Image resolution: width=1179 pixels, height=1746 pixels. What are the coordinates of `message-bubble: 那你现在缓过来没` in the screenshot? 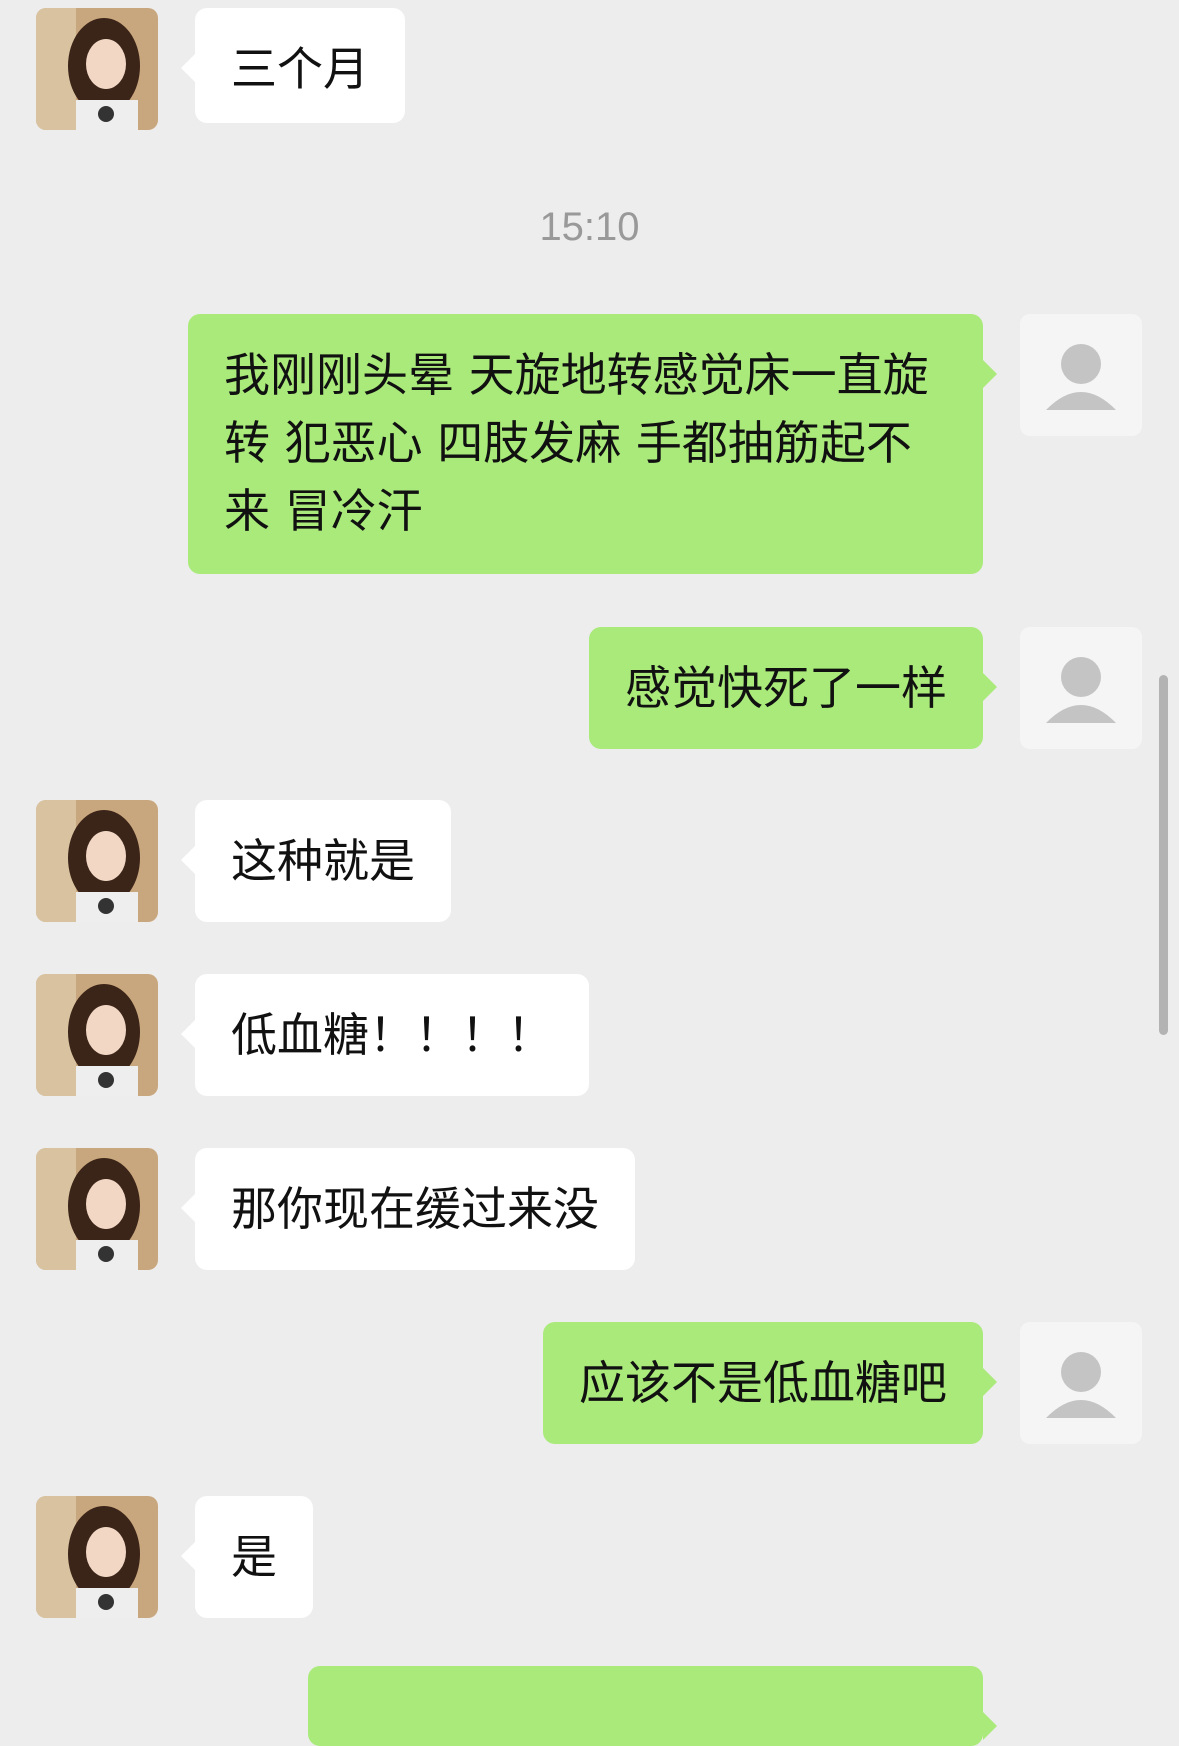 It's located at (408, 1209).